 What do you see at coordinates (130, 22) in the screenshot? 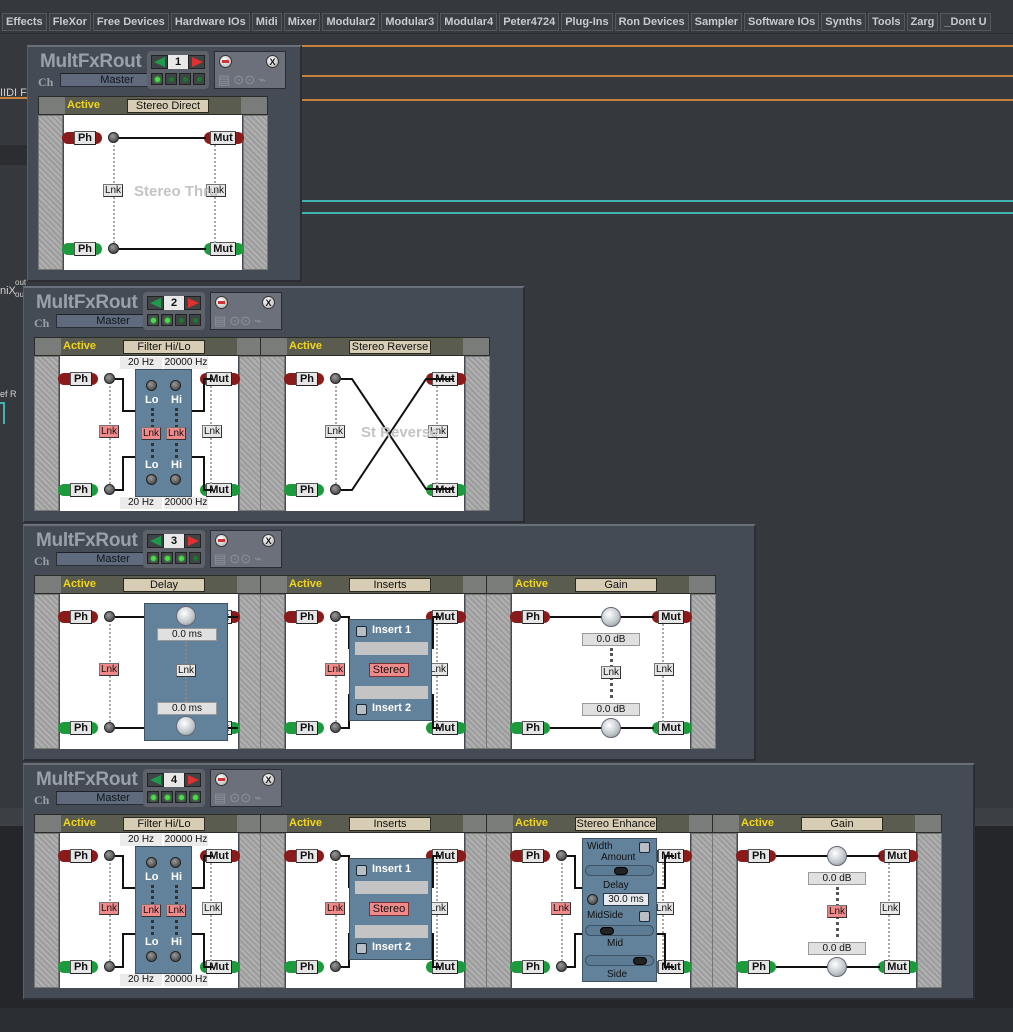
I see `tab-free-devices: Free Devices` at bounding box center [130, 22].